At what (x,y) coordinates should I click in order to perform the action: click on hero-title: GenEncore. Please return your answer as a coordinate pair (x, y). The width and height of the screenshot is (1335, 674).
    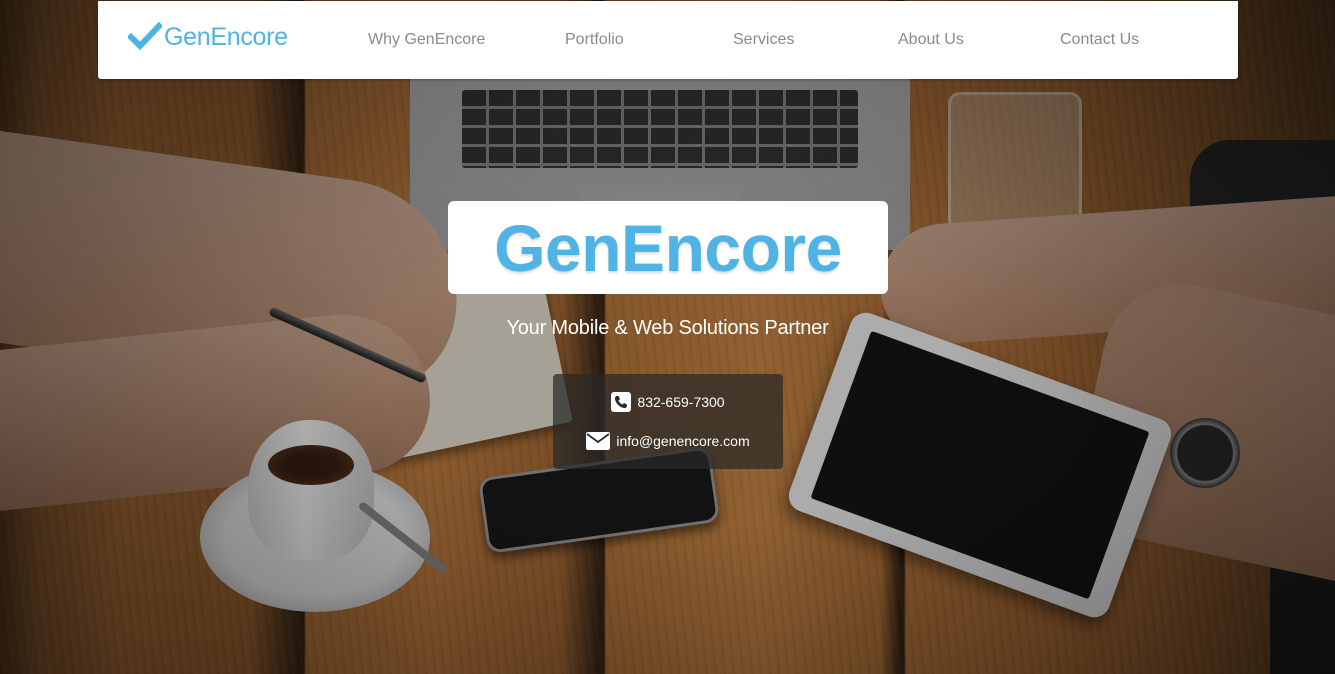
    Looking at the image, I should click on (668, 247).